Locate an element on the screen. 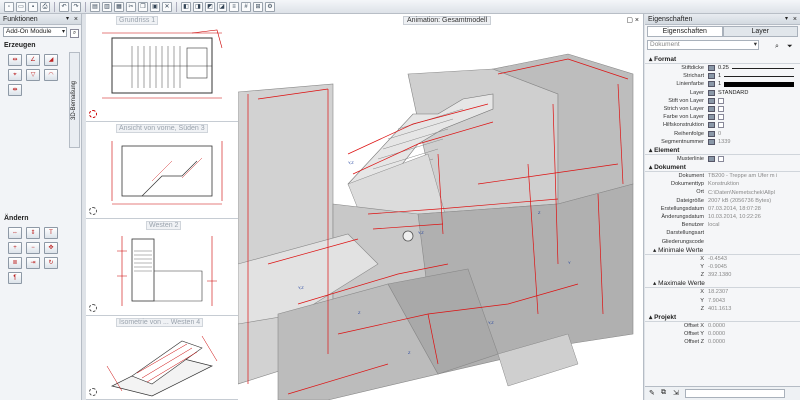  new-icon: ▫ is located at coordinates (9, 6).